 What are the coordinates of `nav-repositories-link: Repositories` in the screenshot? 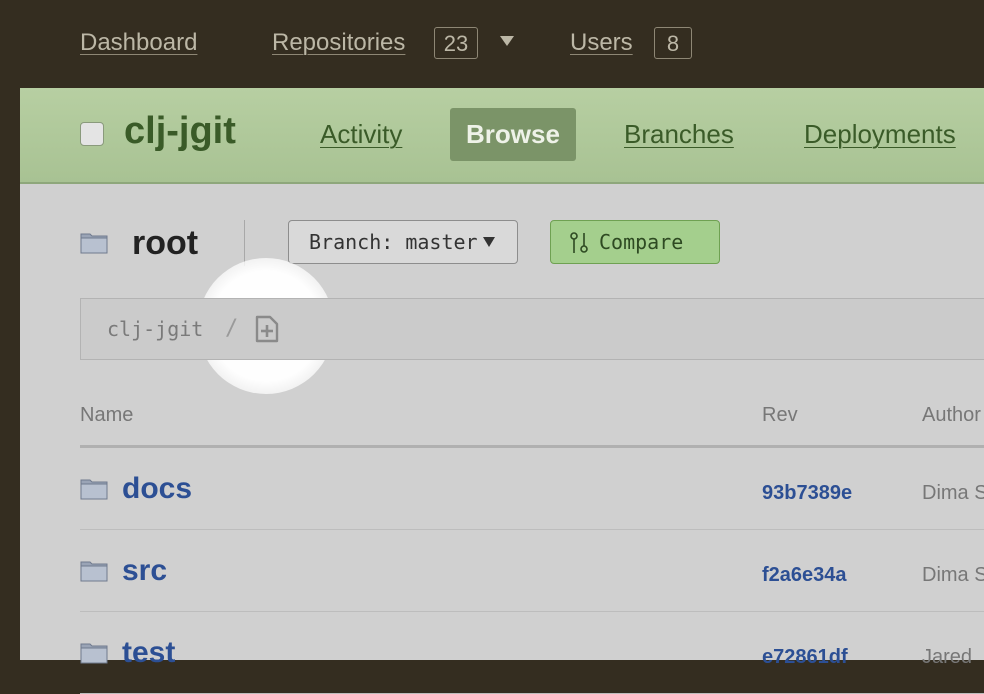 It's located at (338, 43).